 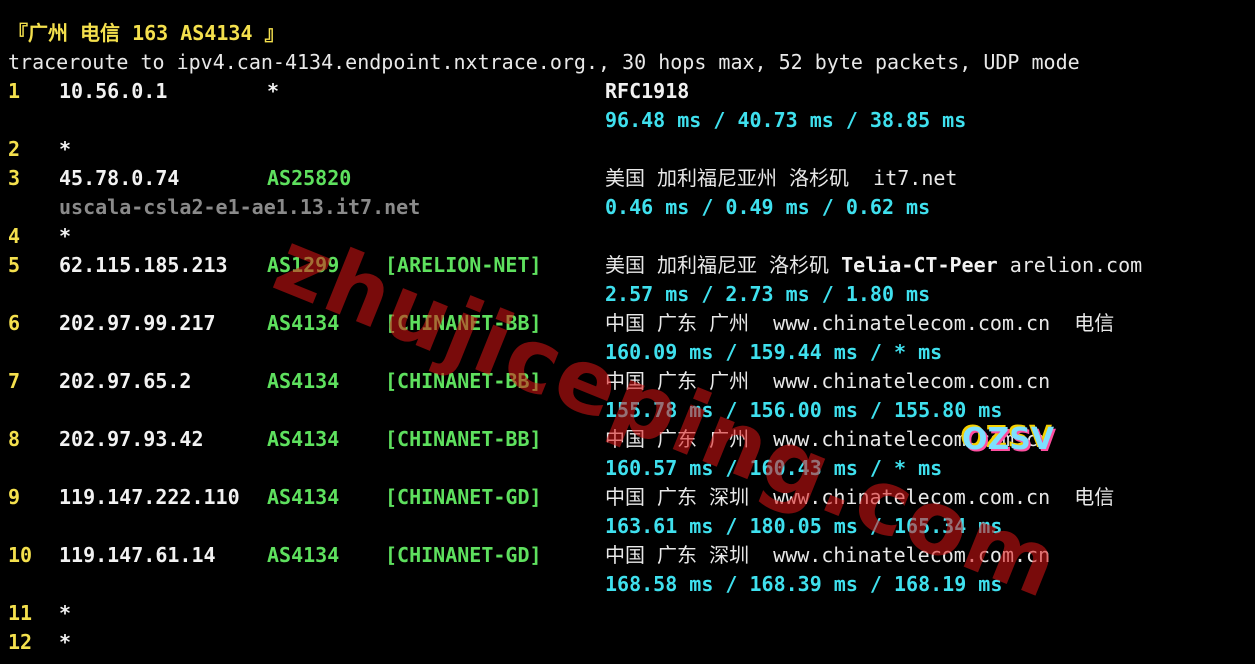 What do you see at coordinates (14, 497) in the screenshot?
I see `hop-number: 9` at bounding box center [14, 497].